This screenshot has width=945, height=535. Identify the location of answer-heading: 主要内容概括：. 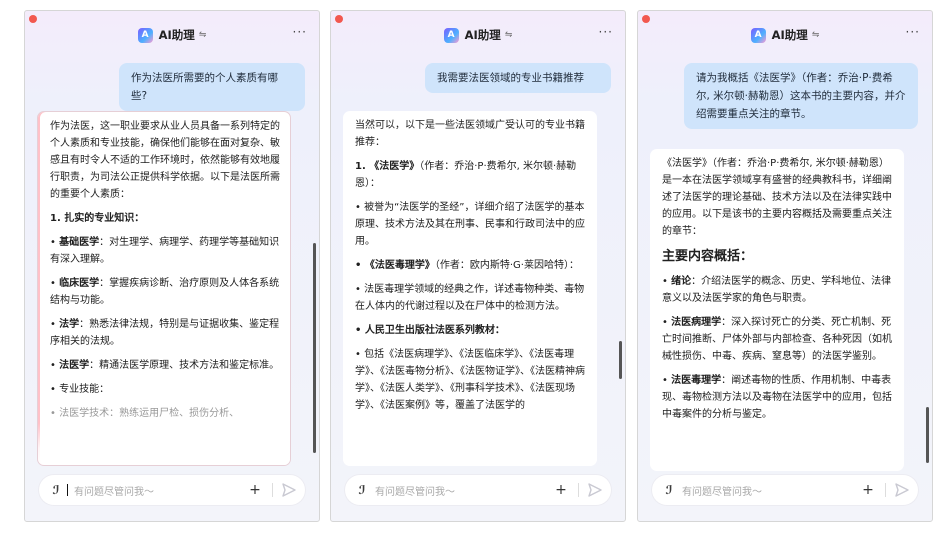
(708, 256).